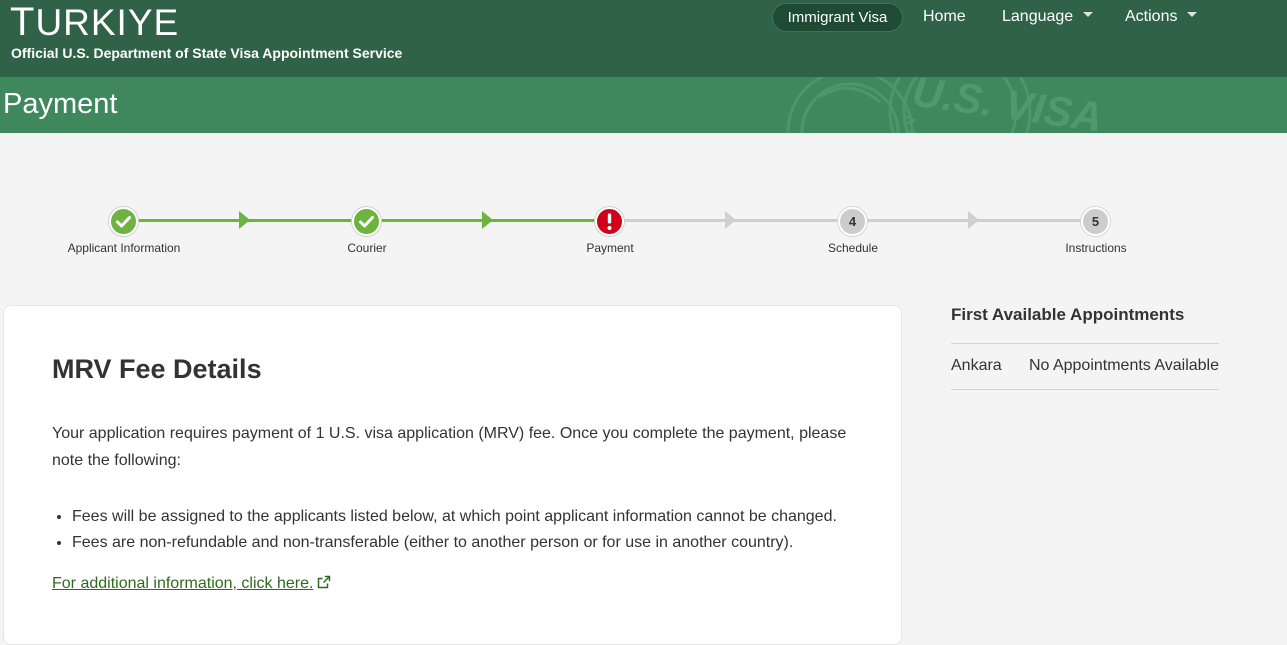  I want to click on step-applicant-information, so click(123, 221).